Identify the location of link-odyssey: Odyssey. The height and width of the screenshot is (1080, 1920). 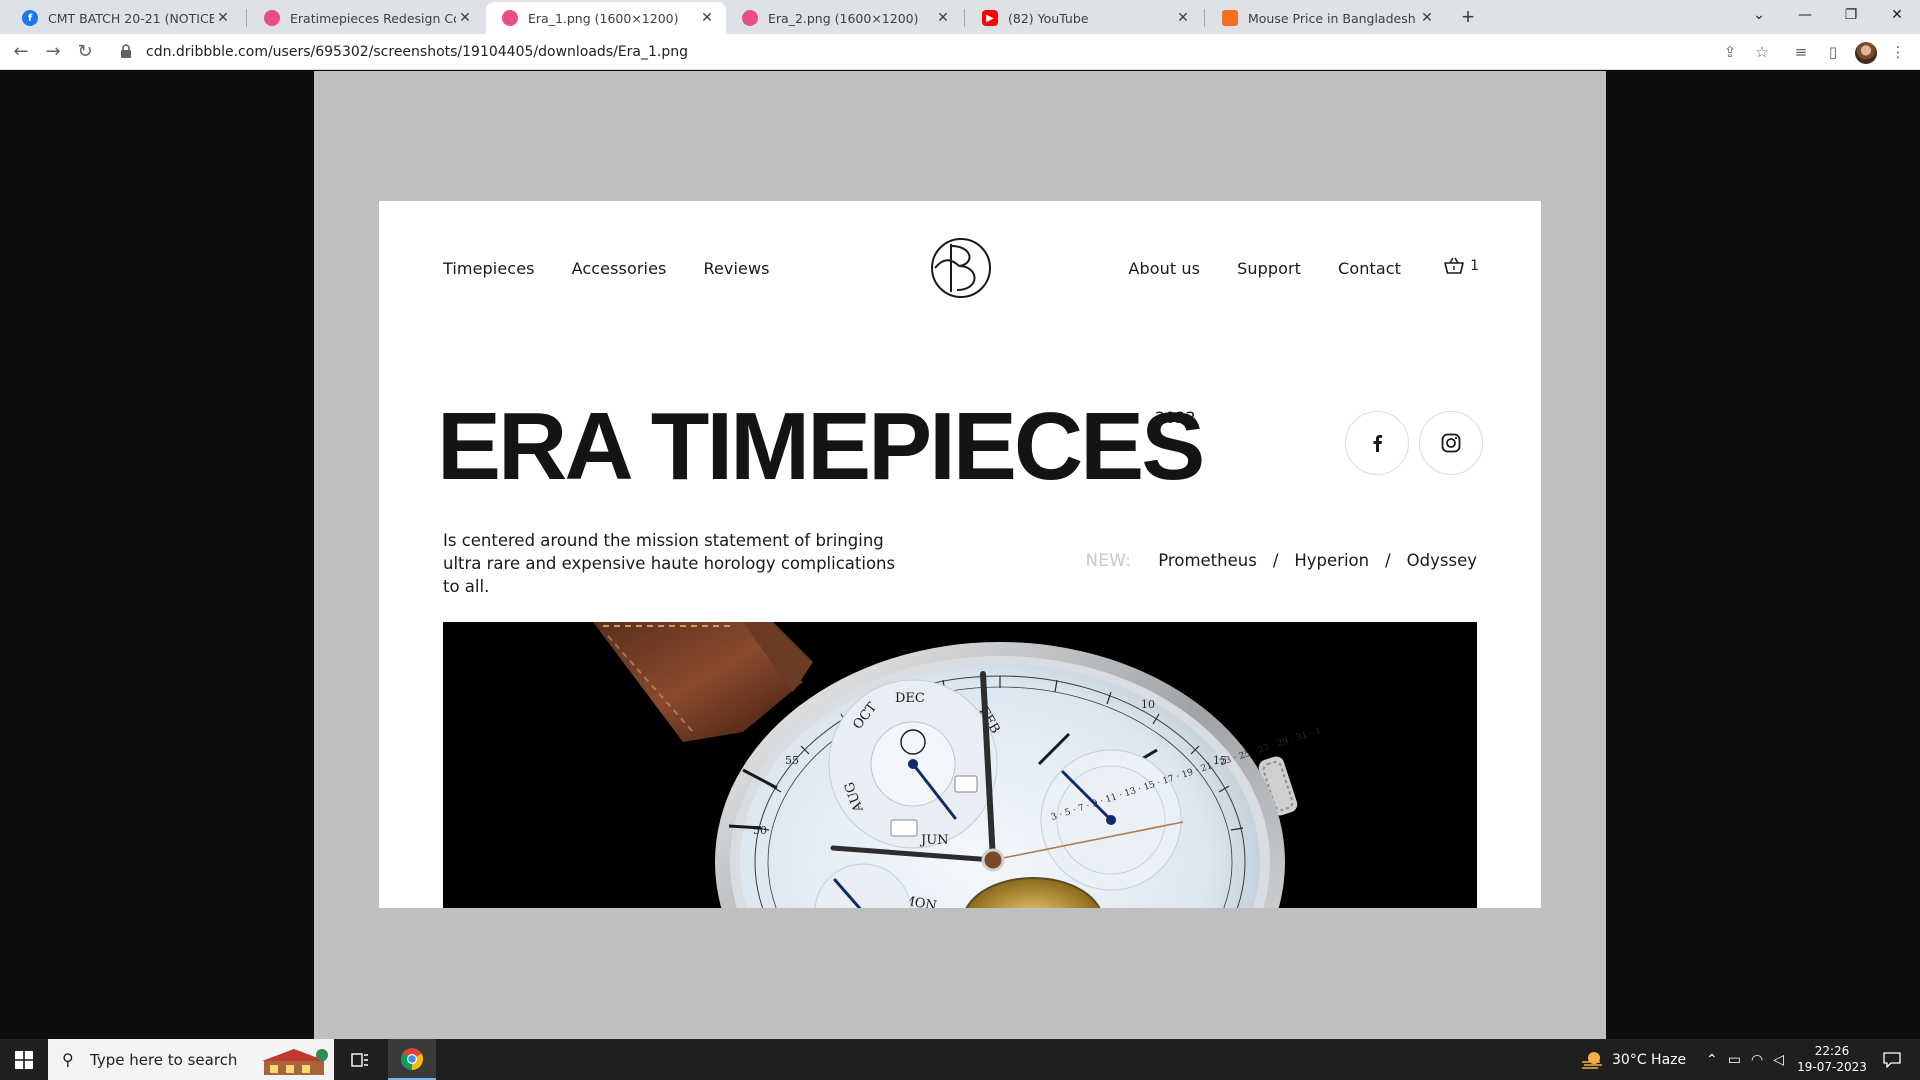
(1442, 560).